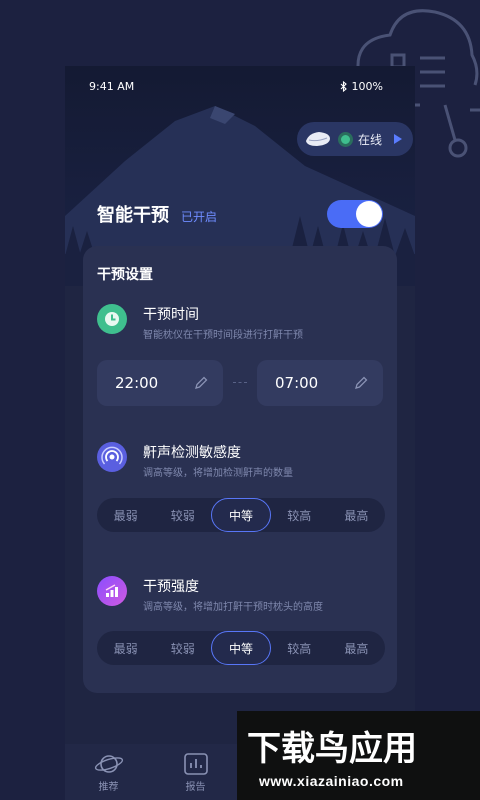 The height and width of the screenshot is (800, 480). Describe the element at coordinates (137, 383) in the screenshot. I see `start-time-value: 22:00` at that location.